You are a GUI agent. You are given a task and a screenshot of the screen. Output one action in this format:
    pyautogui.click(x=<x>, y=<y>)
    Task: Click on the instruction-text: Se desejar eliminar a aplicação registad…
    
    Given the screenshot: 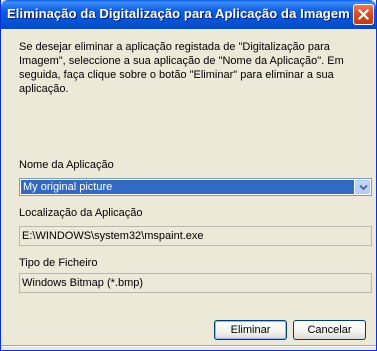 What is the action you would take?
    pyautogui.click(x=181, y=68)
    